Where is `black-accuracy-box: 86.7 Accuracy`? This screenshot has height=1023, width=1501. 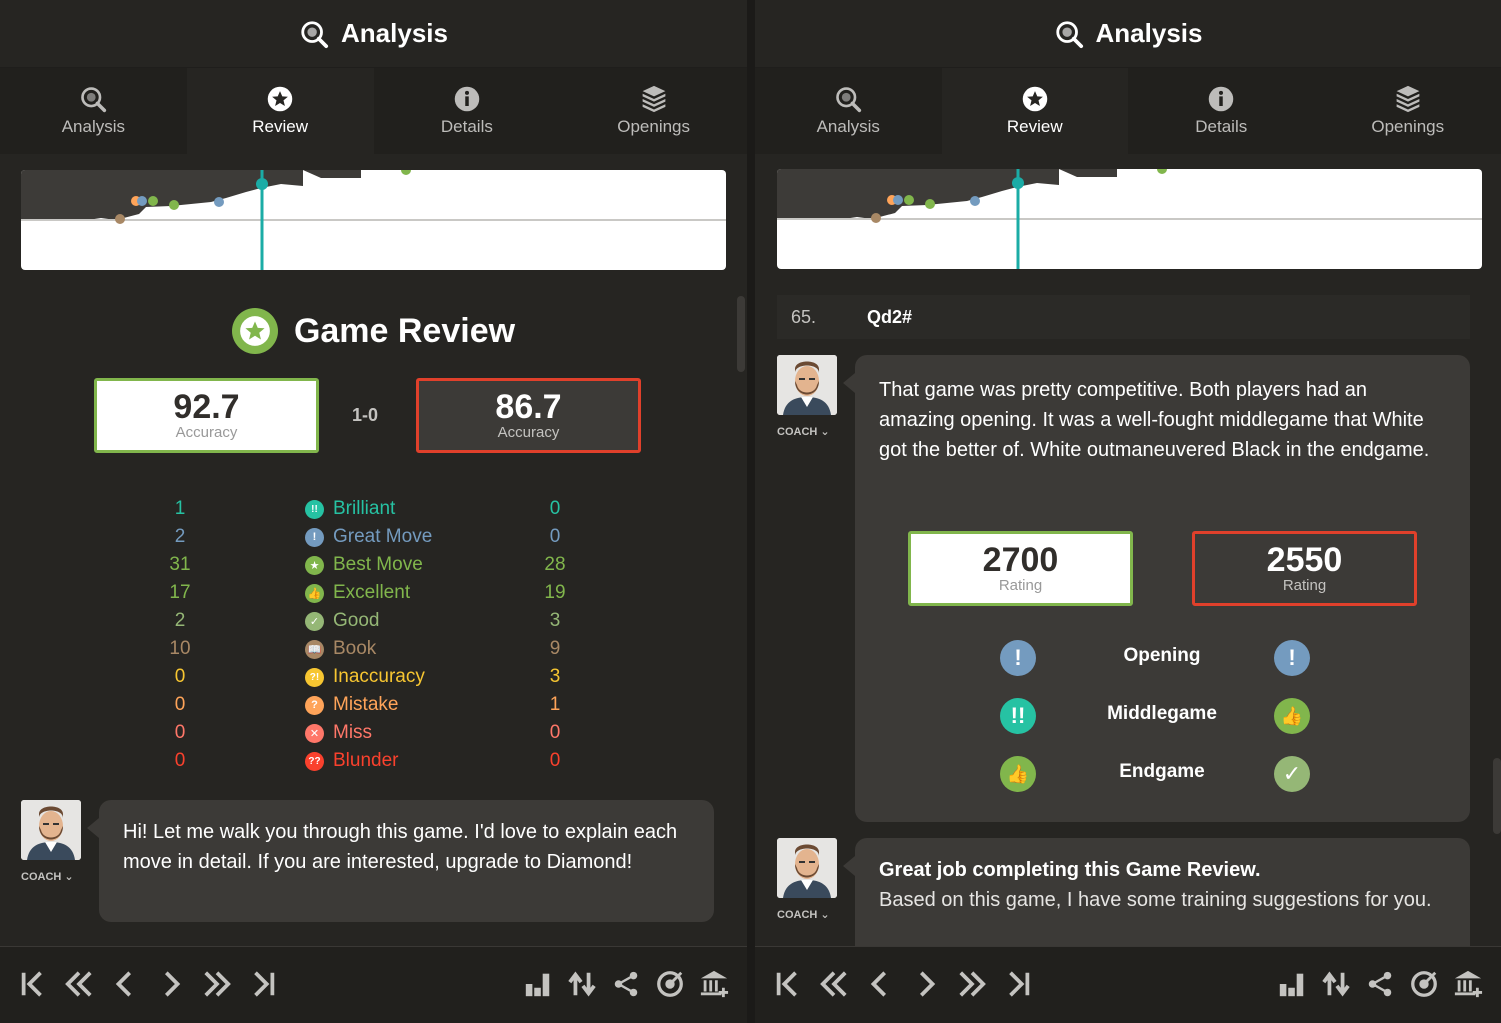
black-accuracy-box: 86.7 Accuracy is located at coordinates (528, 415).